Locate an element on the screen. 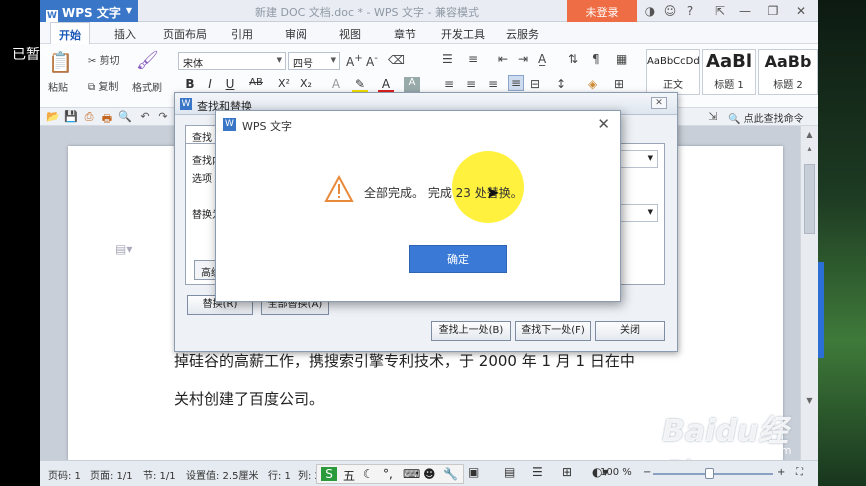 Image resolution: width=866 pixels, height=486 pixels. zoom-level: 100 % is located at coordinates (616, 472).